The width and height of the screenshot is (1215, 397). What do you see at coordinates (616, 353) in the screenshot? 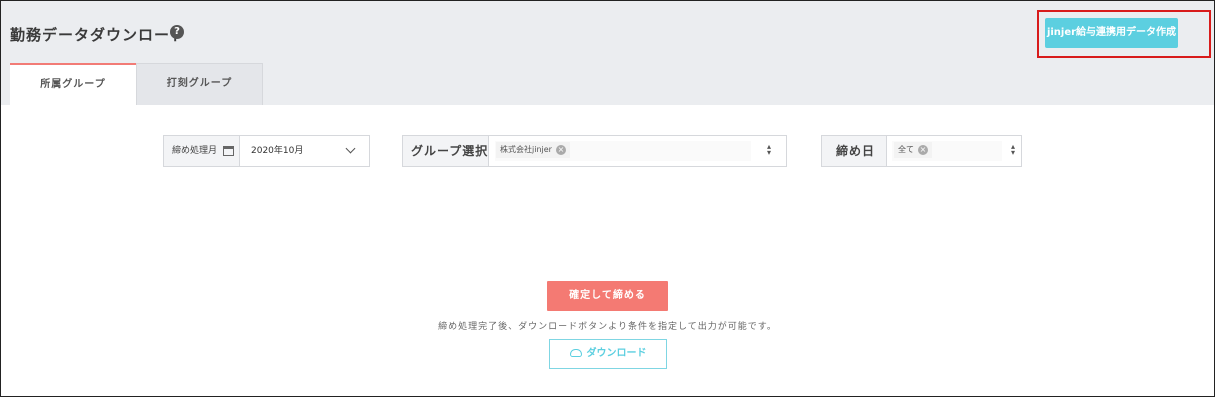
I see `download-button-label: ダウンロード` at bounding box center [616, 353].